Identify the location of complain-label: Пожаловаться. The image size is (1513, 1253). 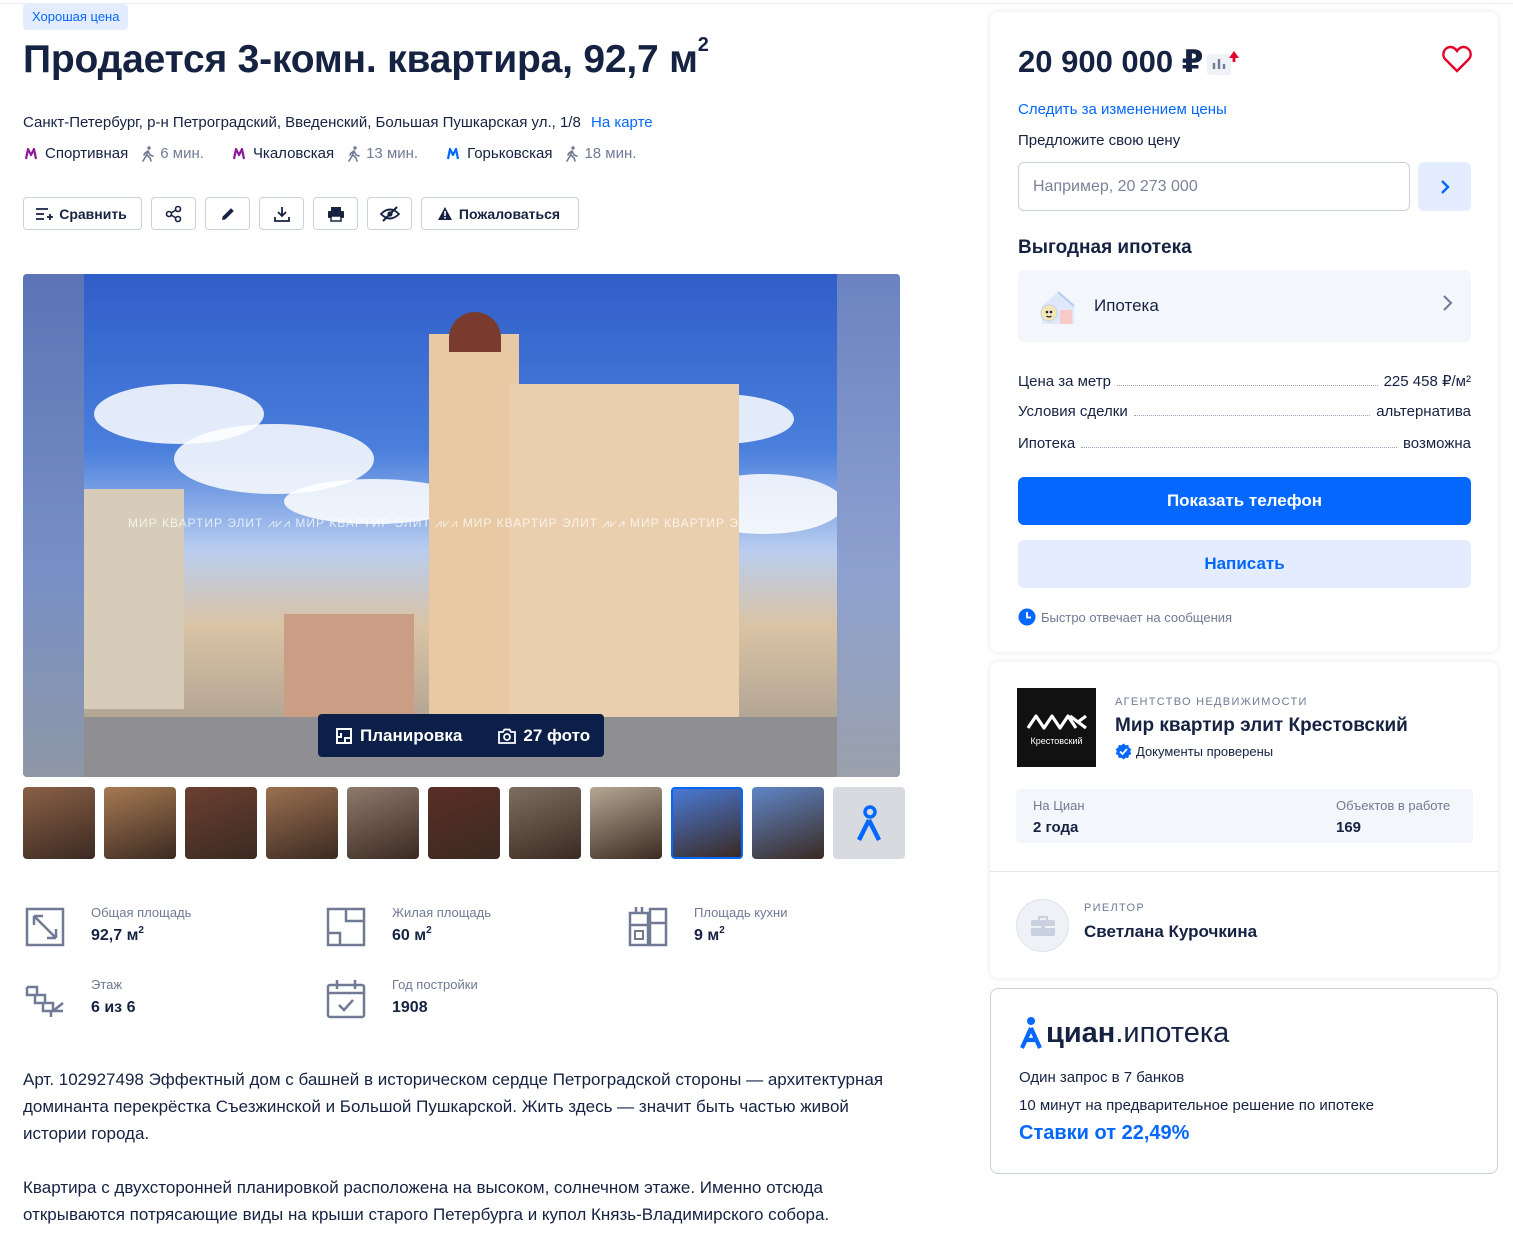
(509, 213).